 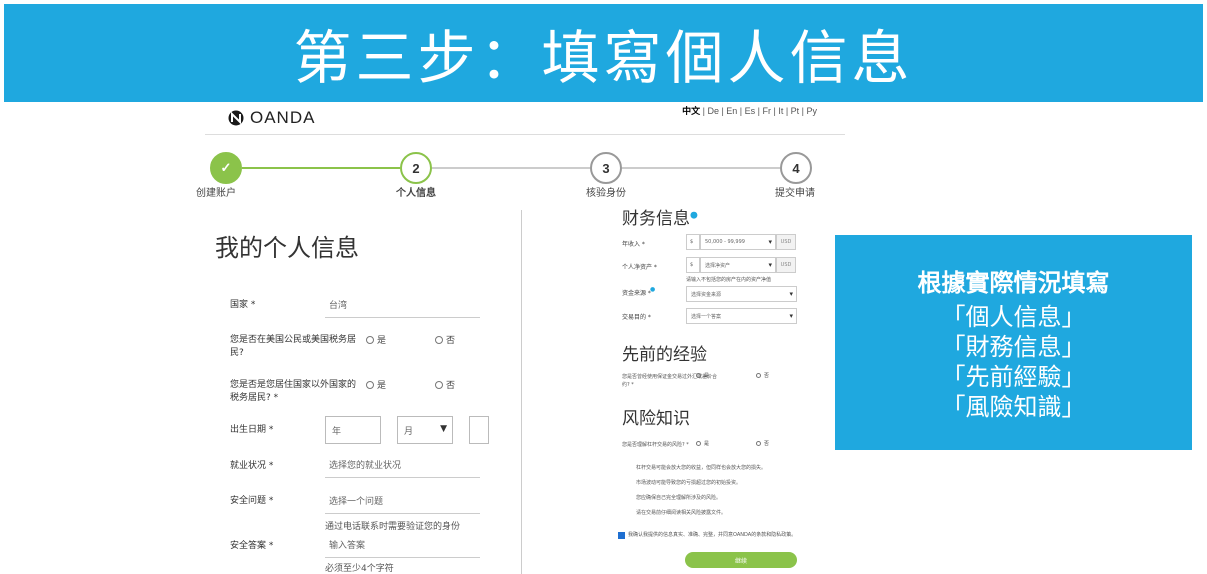 I want to click on us-citizen-question: 您是否在美国公民或美国税务居民?, so click(x=293, y=346).